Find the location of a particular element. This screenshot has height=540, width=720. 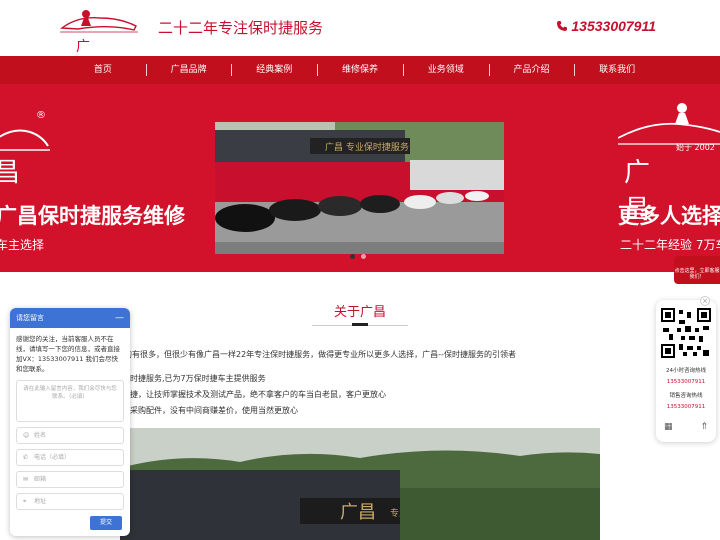

about-photo-illustration: 广昌 专业保时捷服务 is located at coordinates (360, 484).